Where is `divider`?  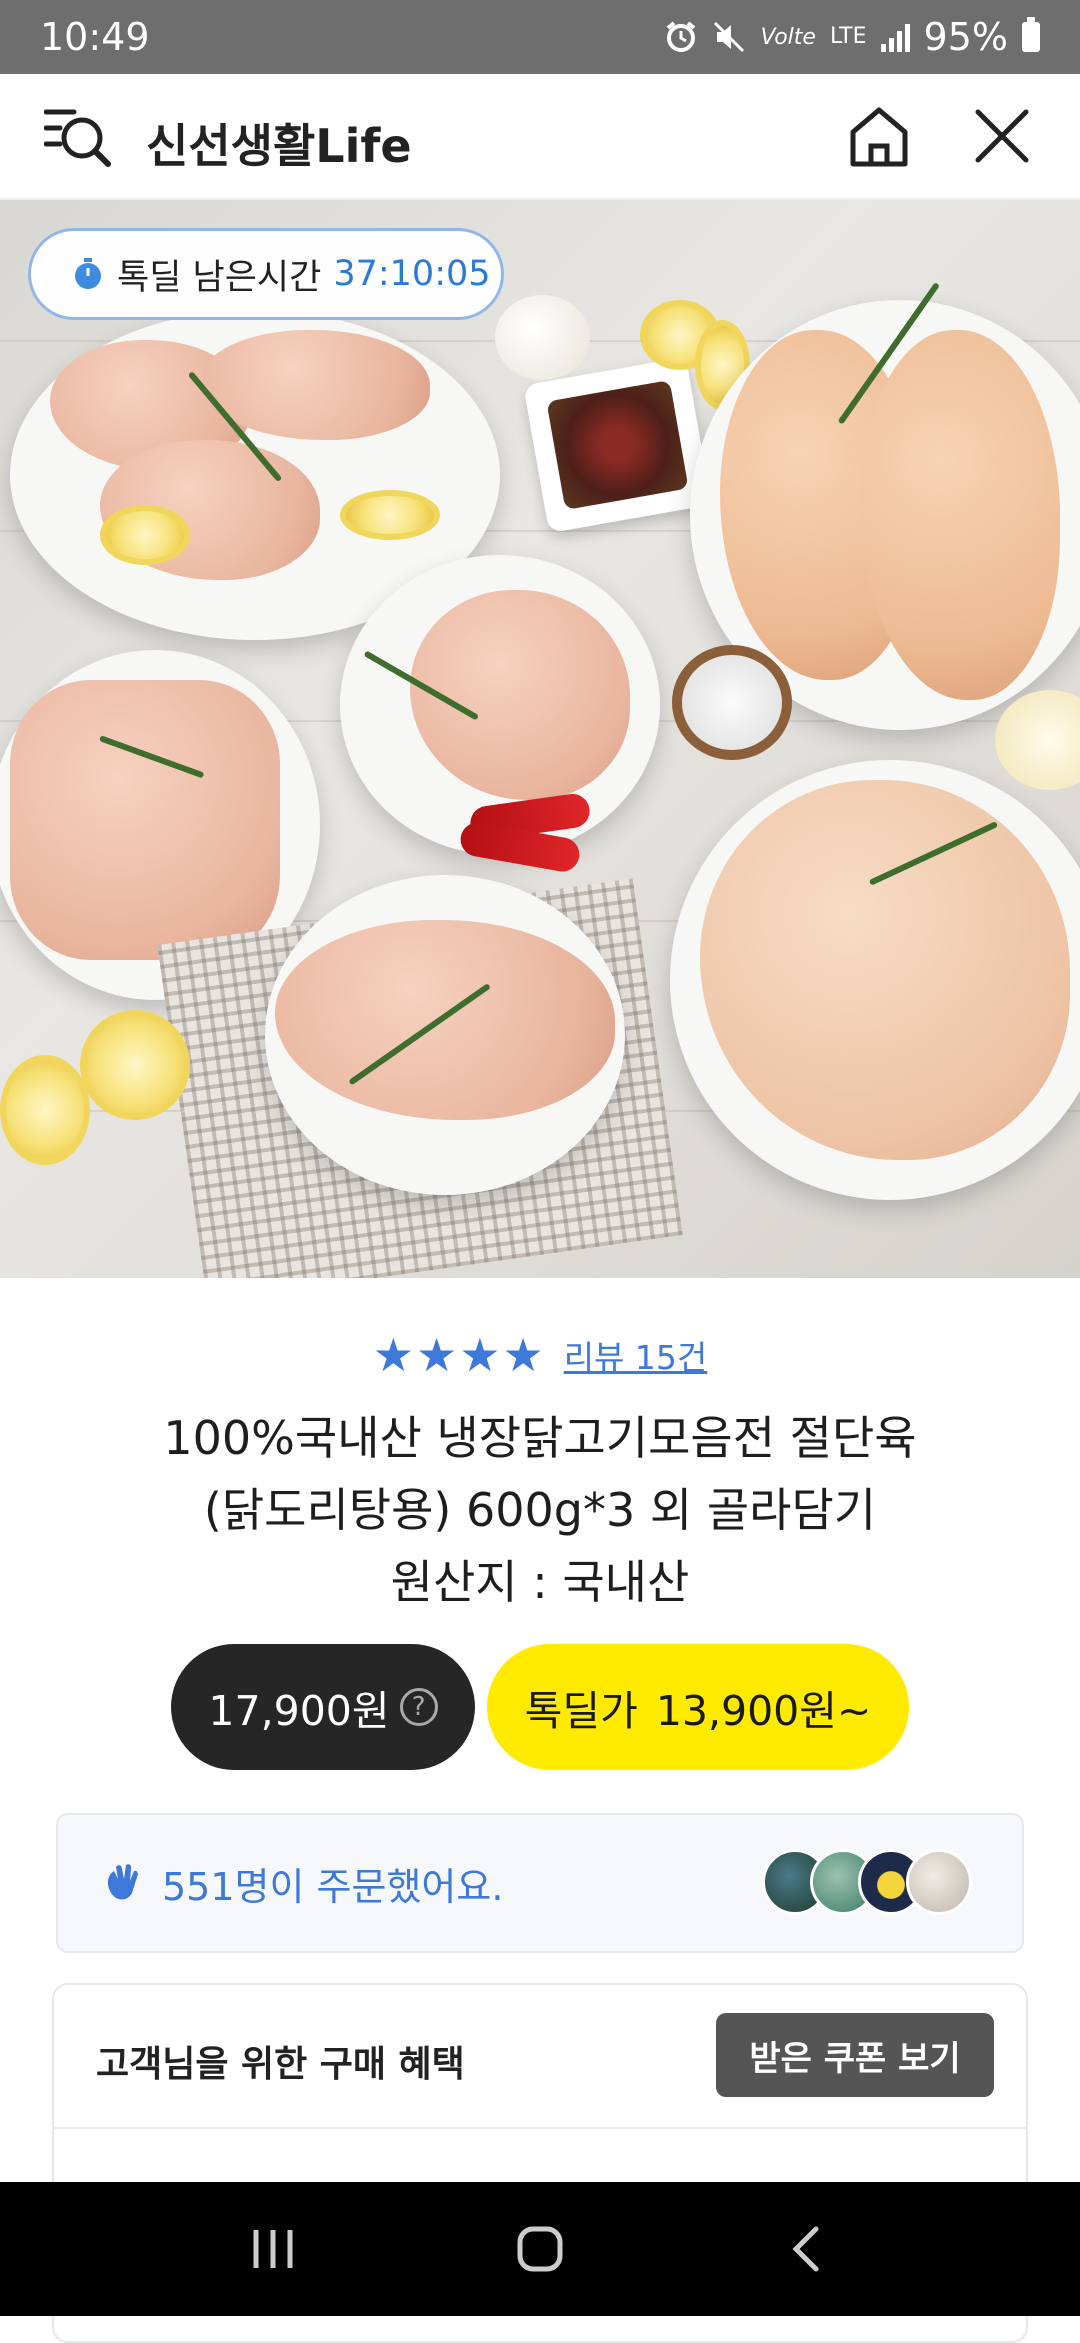 divider is located at coordinates (540, 2128).